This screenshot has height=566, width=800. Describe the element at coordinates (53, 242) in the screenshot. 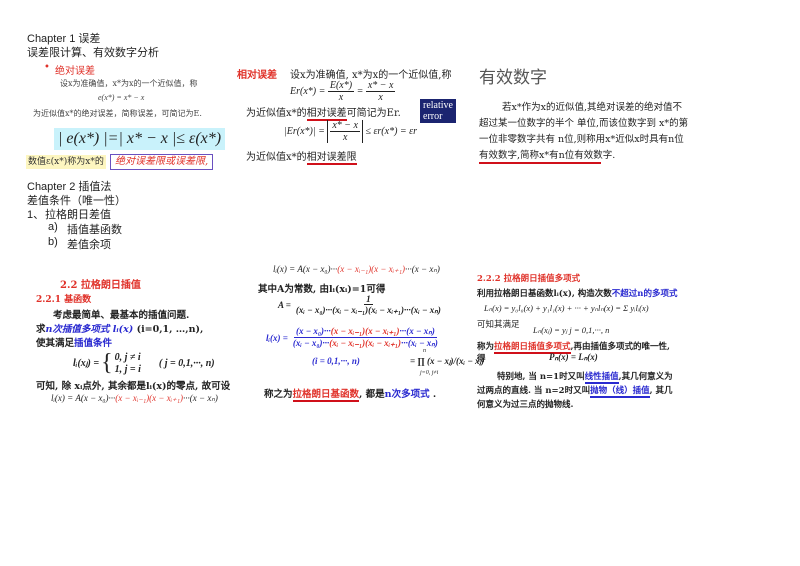

I see `sub-b-label: b)` at that location.